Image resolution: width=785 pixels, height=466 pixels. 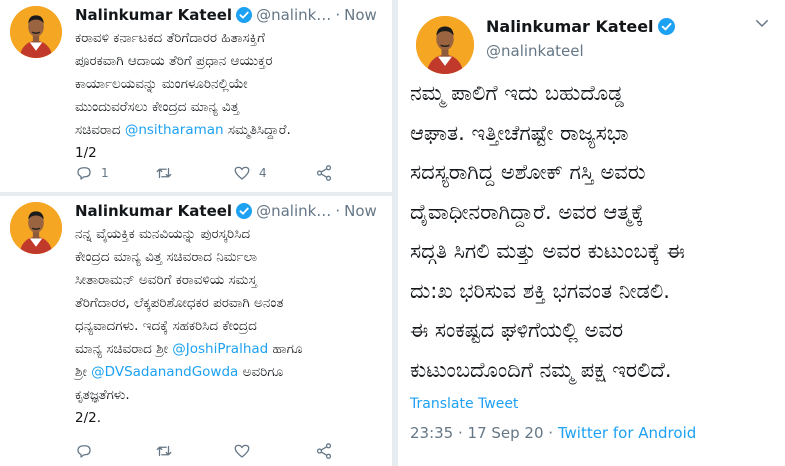 I want to click on mention-link: @nsitharaman, so click(x=174, y=130).